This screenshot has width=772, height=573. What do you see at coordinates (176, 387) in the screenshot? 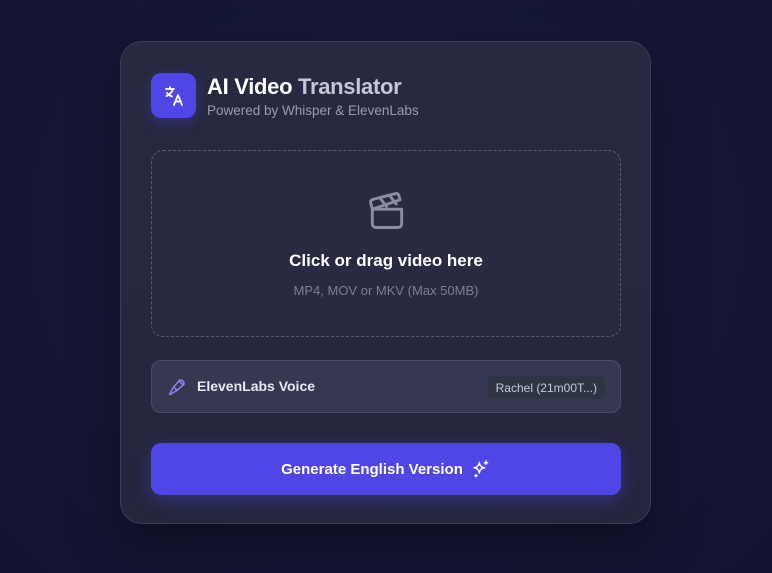
I see `microphone-icon` at bounding box center [176, 387].